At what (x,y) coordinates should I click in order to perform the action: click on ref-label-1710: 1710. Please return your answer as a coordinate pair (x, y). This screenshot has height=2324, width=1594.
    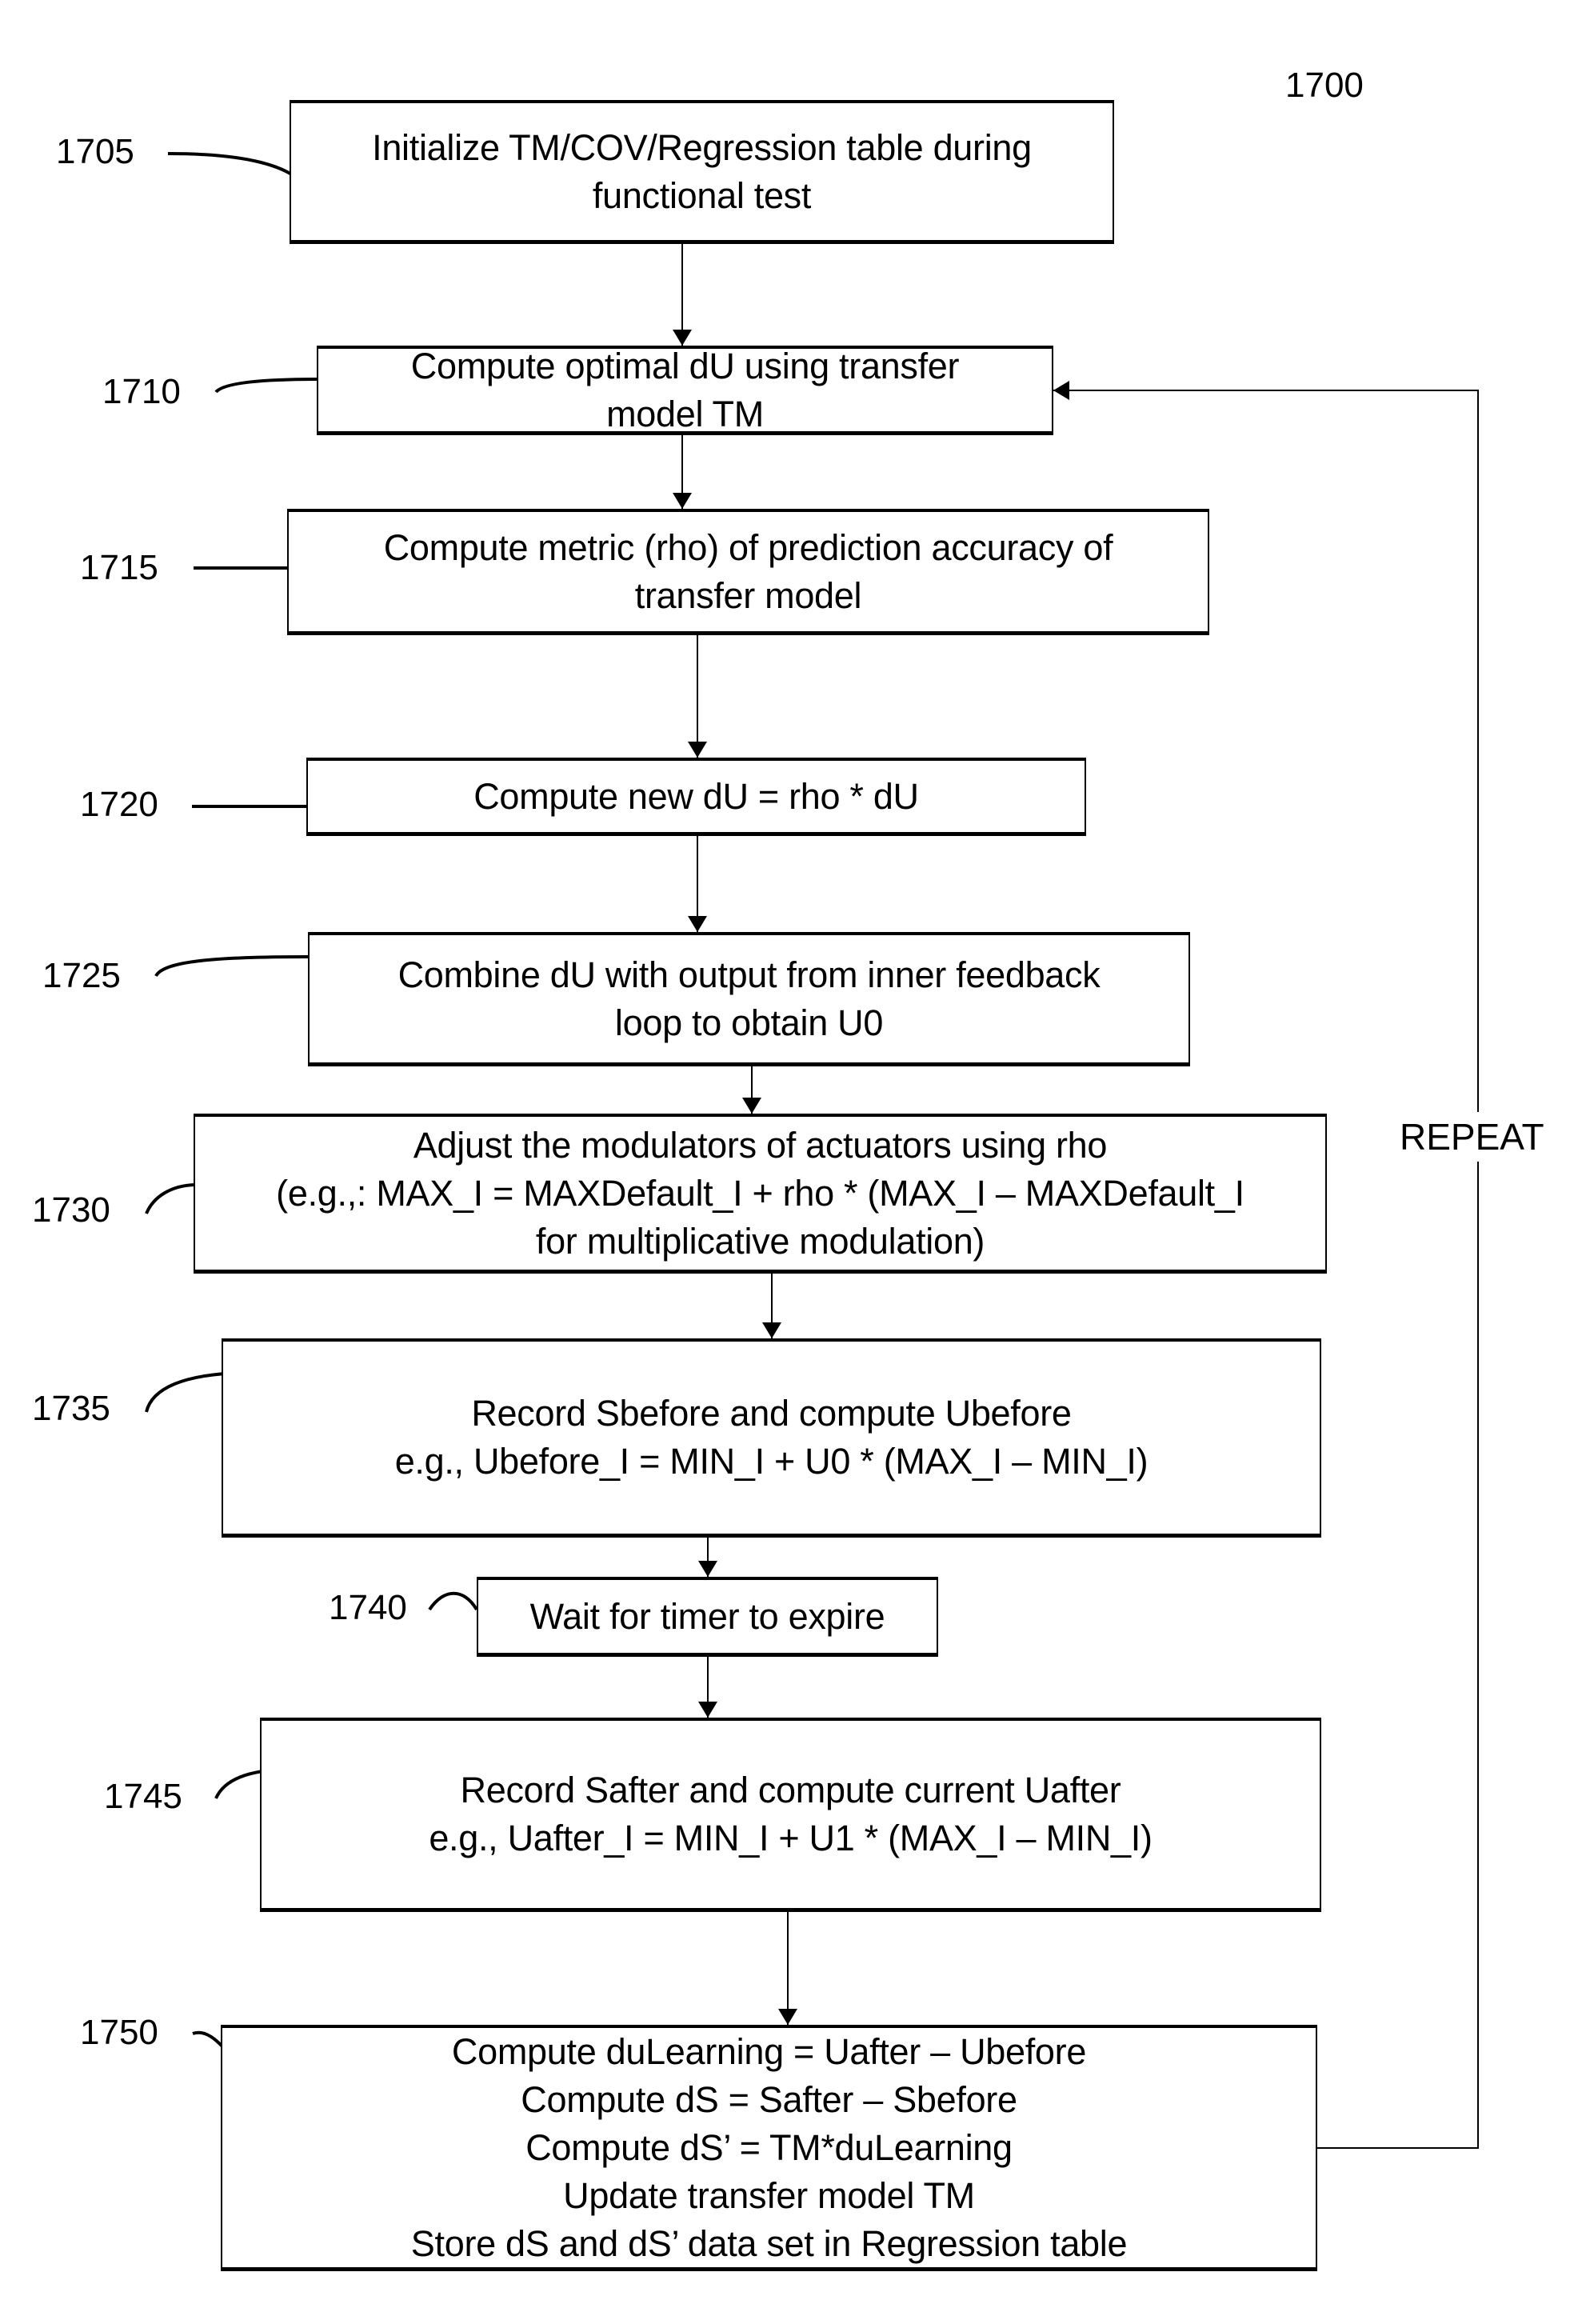
    Looking at the image, I should click on (141, 391).